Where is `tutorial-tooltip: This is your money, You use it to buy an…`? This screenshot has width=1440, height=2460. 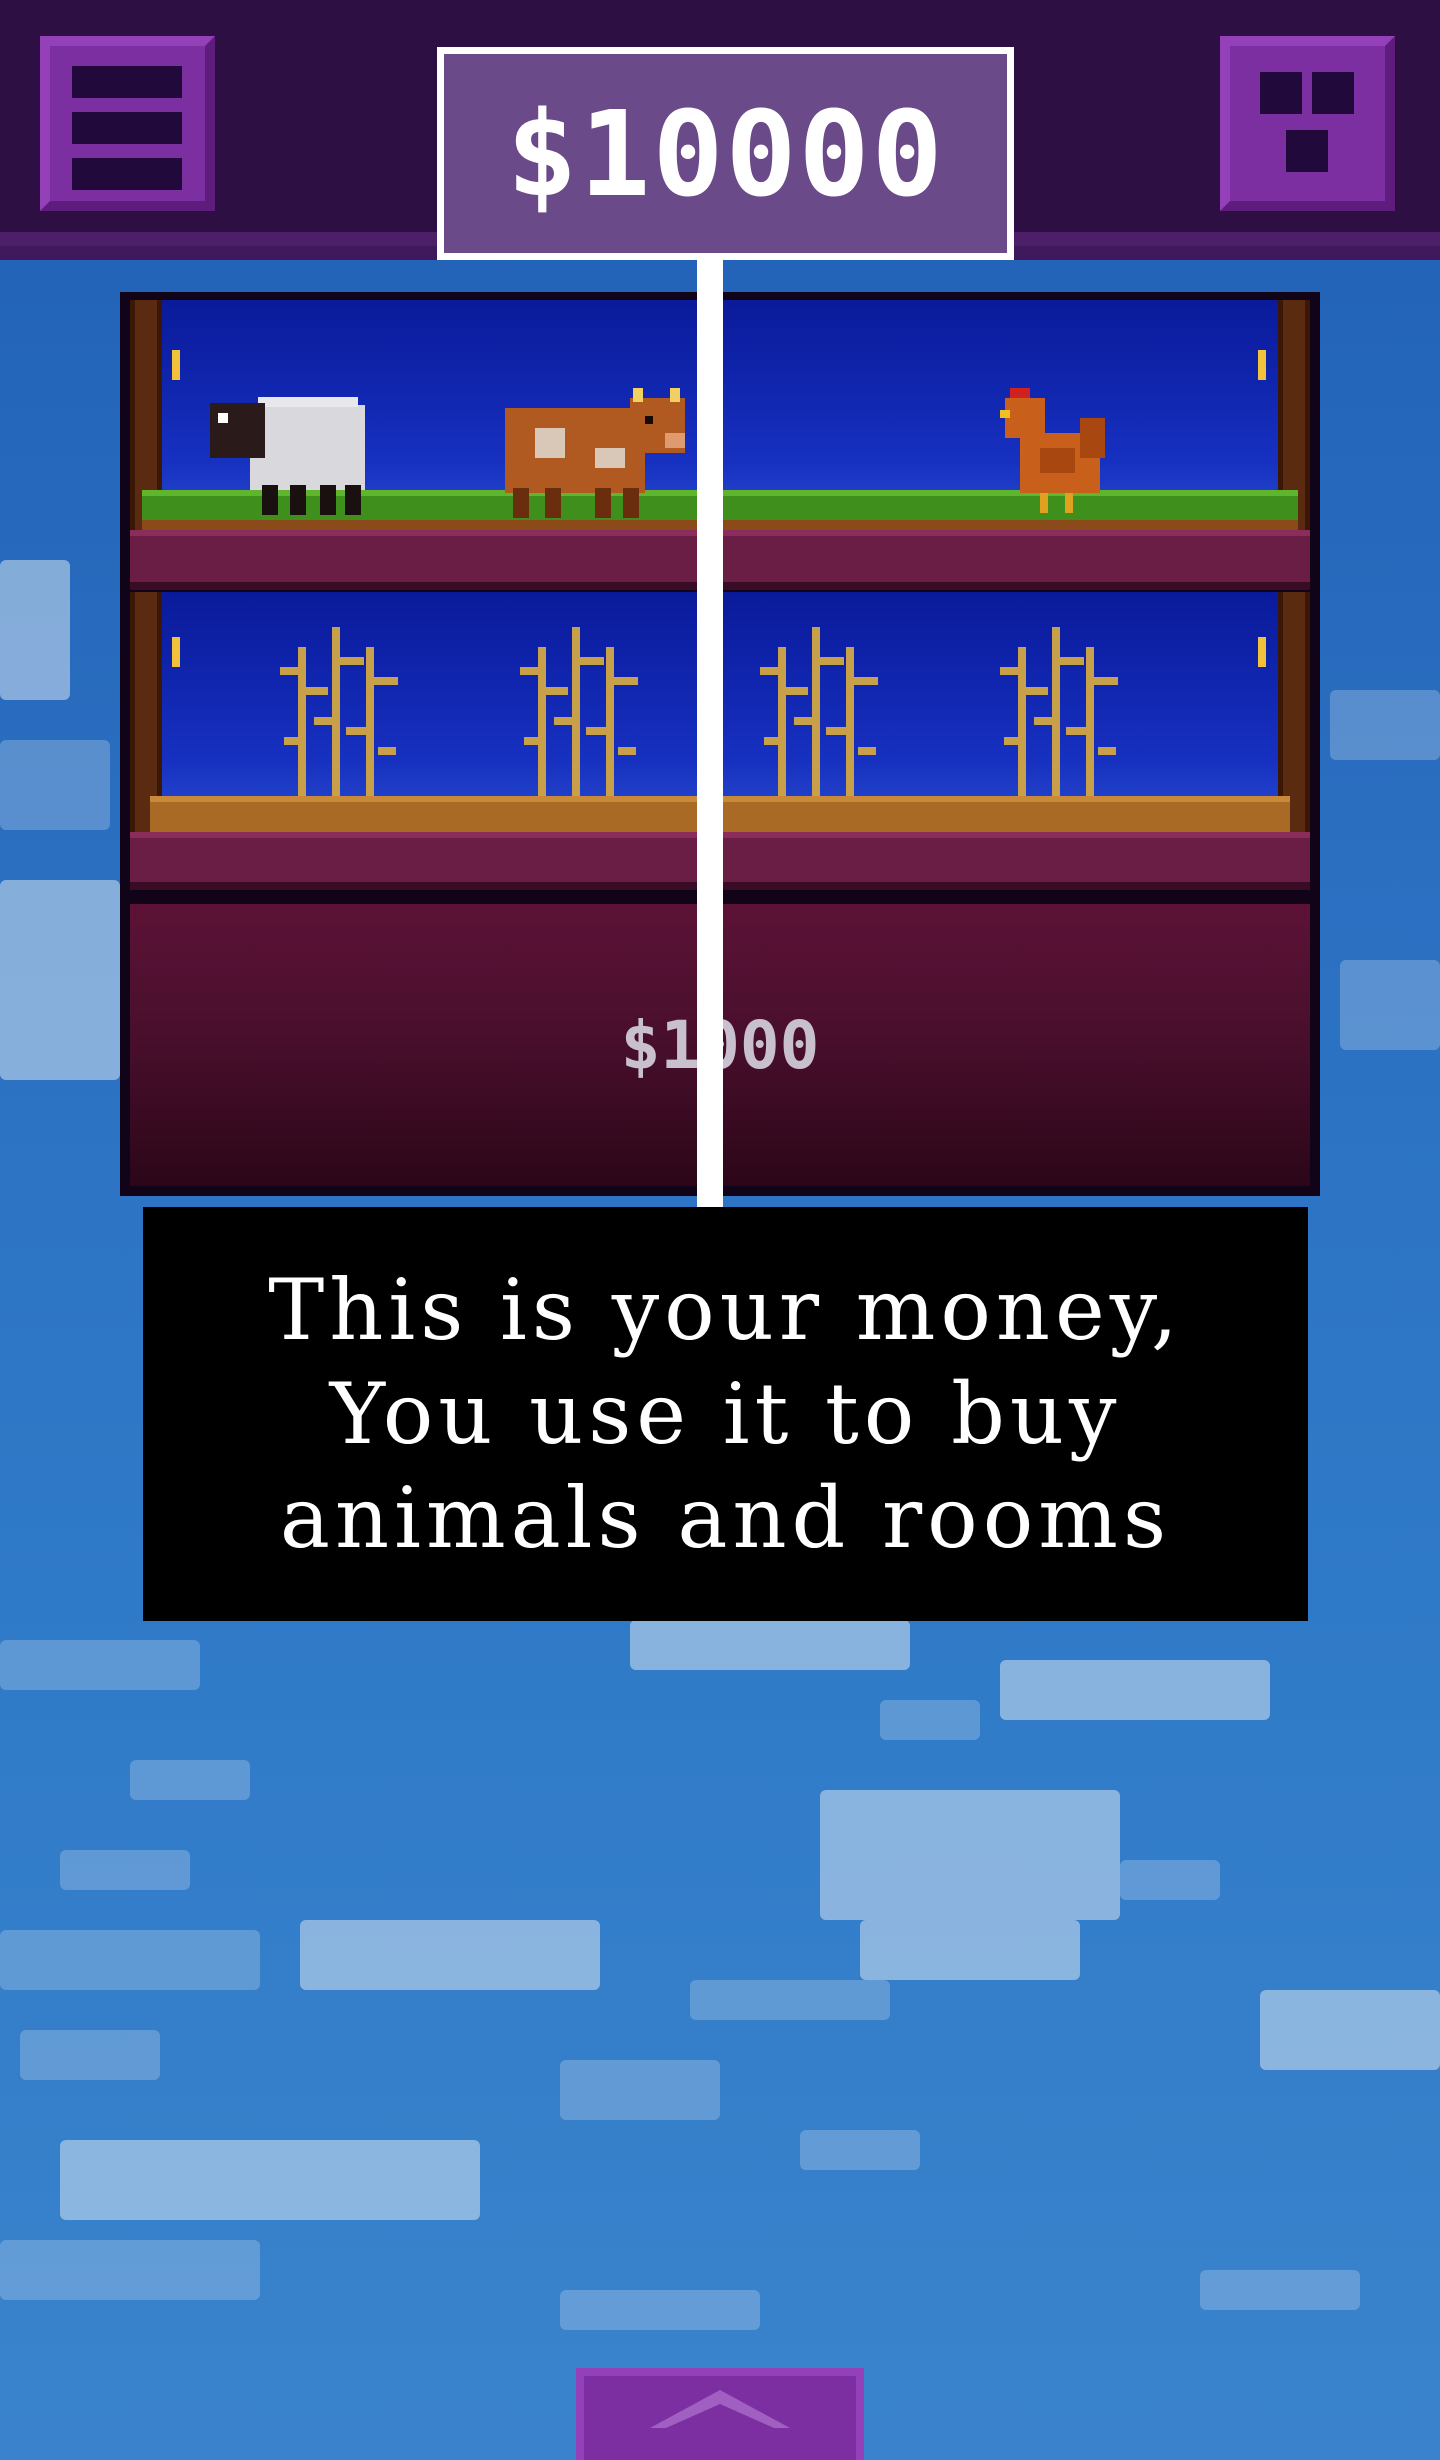
tutorial-tooltip: This is your money, You use it to buy an… is located at coordinates (725, 1414).